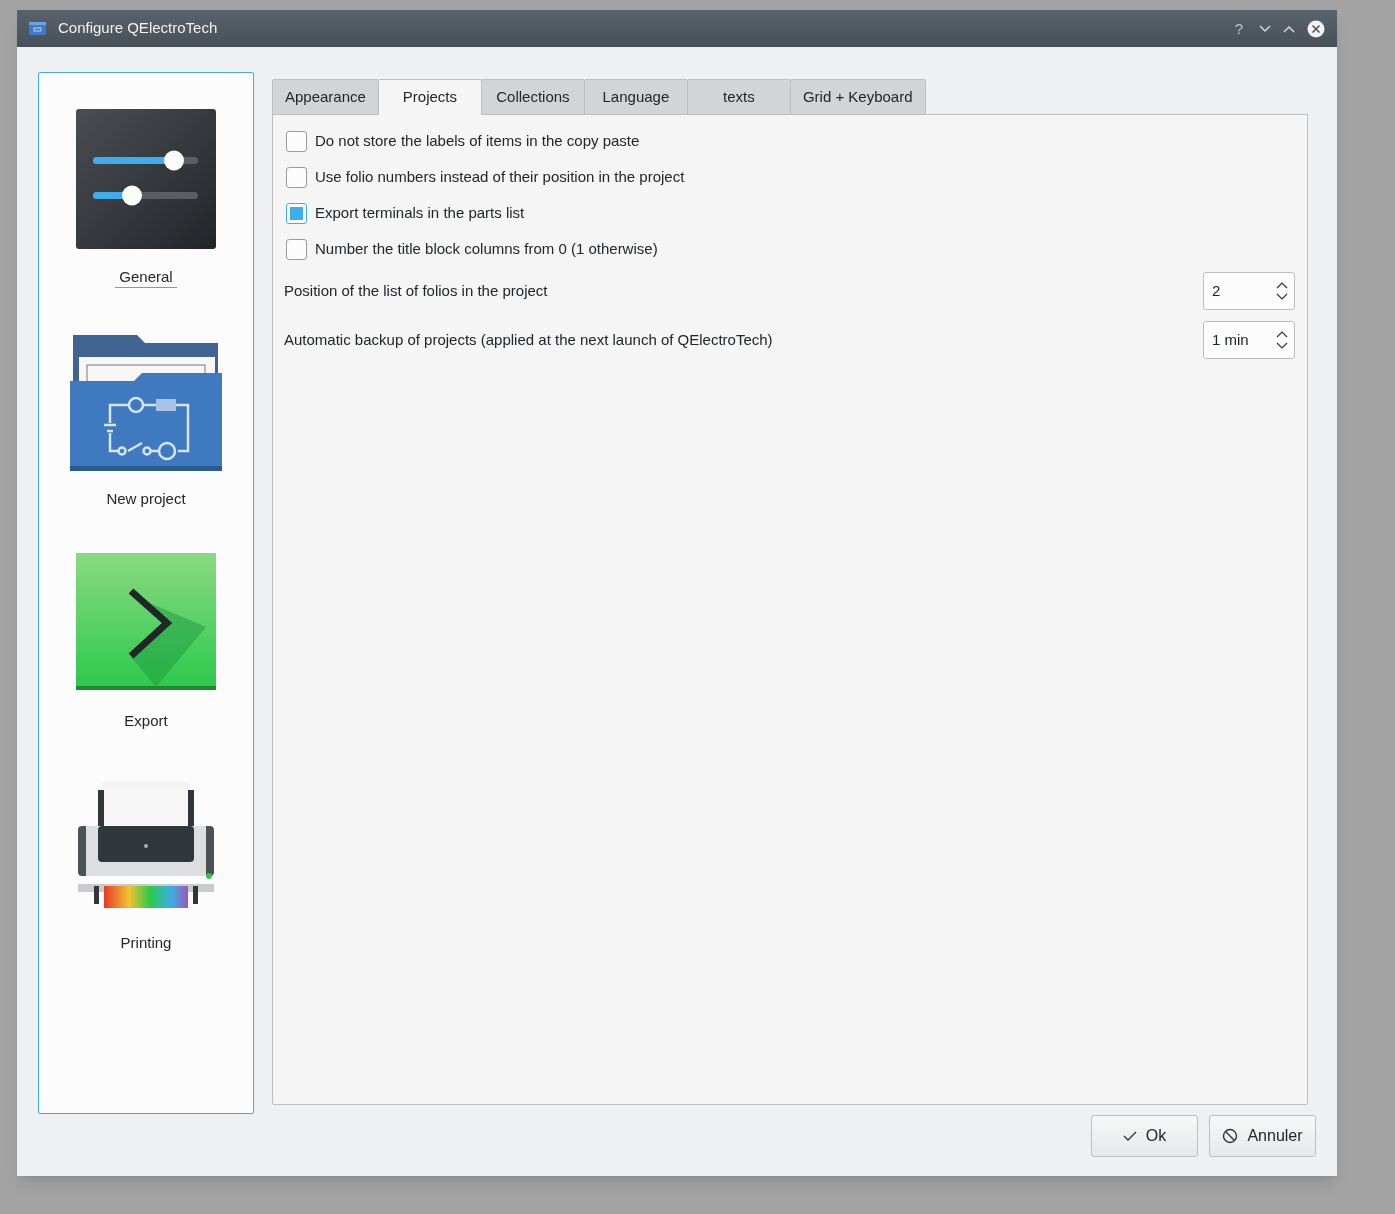 The height and width of the screenshot is (1214, 1395). Describe the element at coordinates (420, 212) in the screenshot. I see `checkbox-label: Export terminals in the parts list` at that location.